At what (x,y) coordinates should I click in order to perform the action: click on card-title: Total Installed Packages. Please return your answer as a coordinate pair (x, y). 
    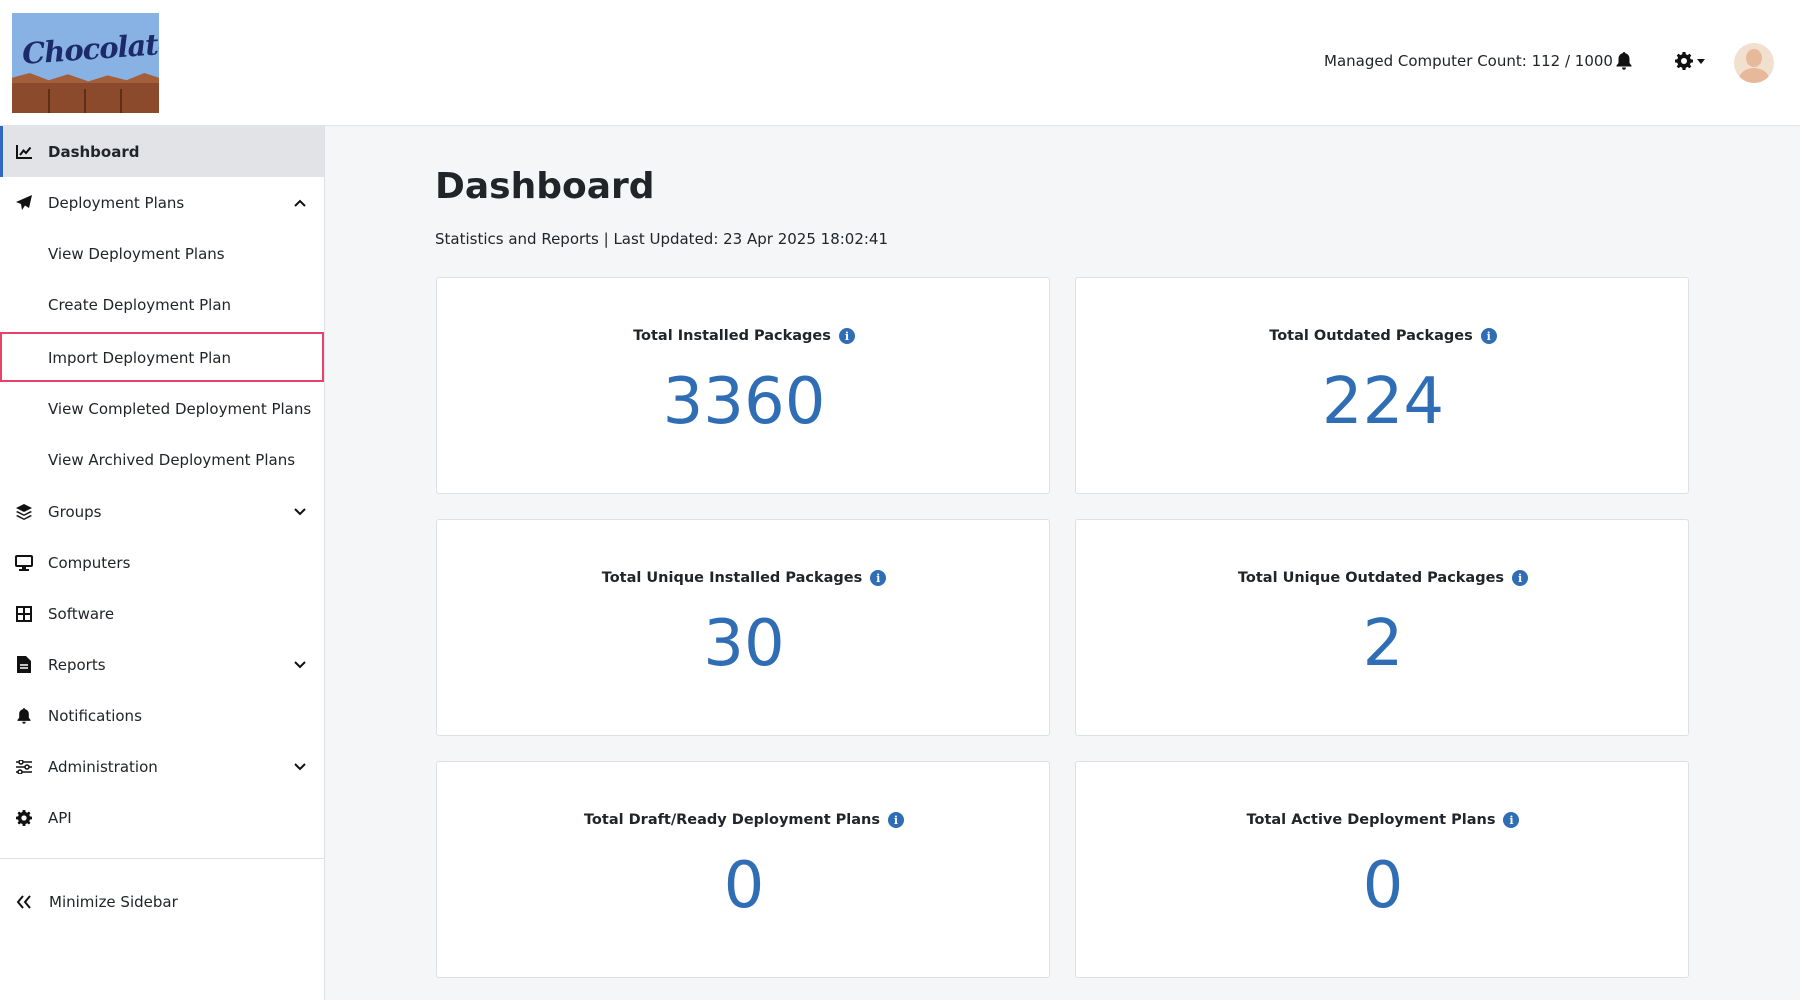
    Looking at the image, I should click on (732, 336).